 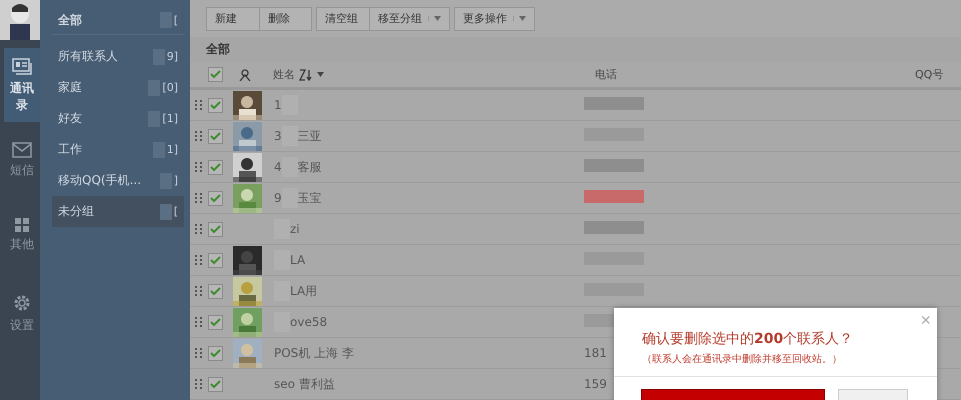 I want to click on toolbar-button: 清空组, so click(x=343, y=19).